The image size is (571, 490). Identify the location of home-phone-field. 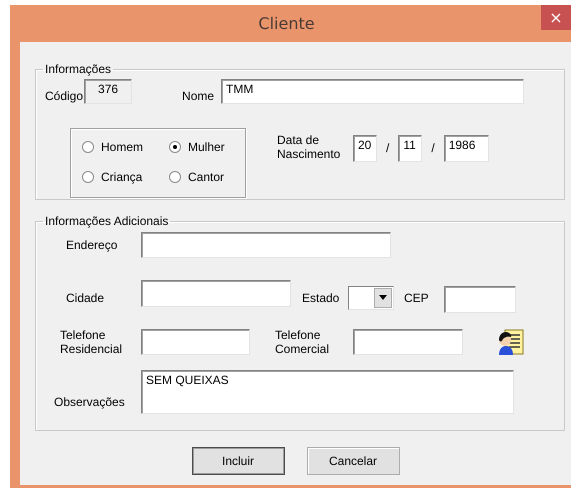
(195, 342).